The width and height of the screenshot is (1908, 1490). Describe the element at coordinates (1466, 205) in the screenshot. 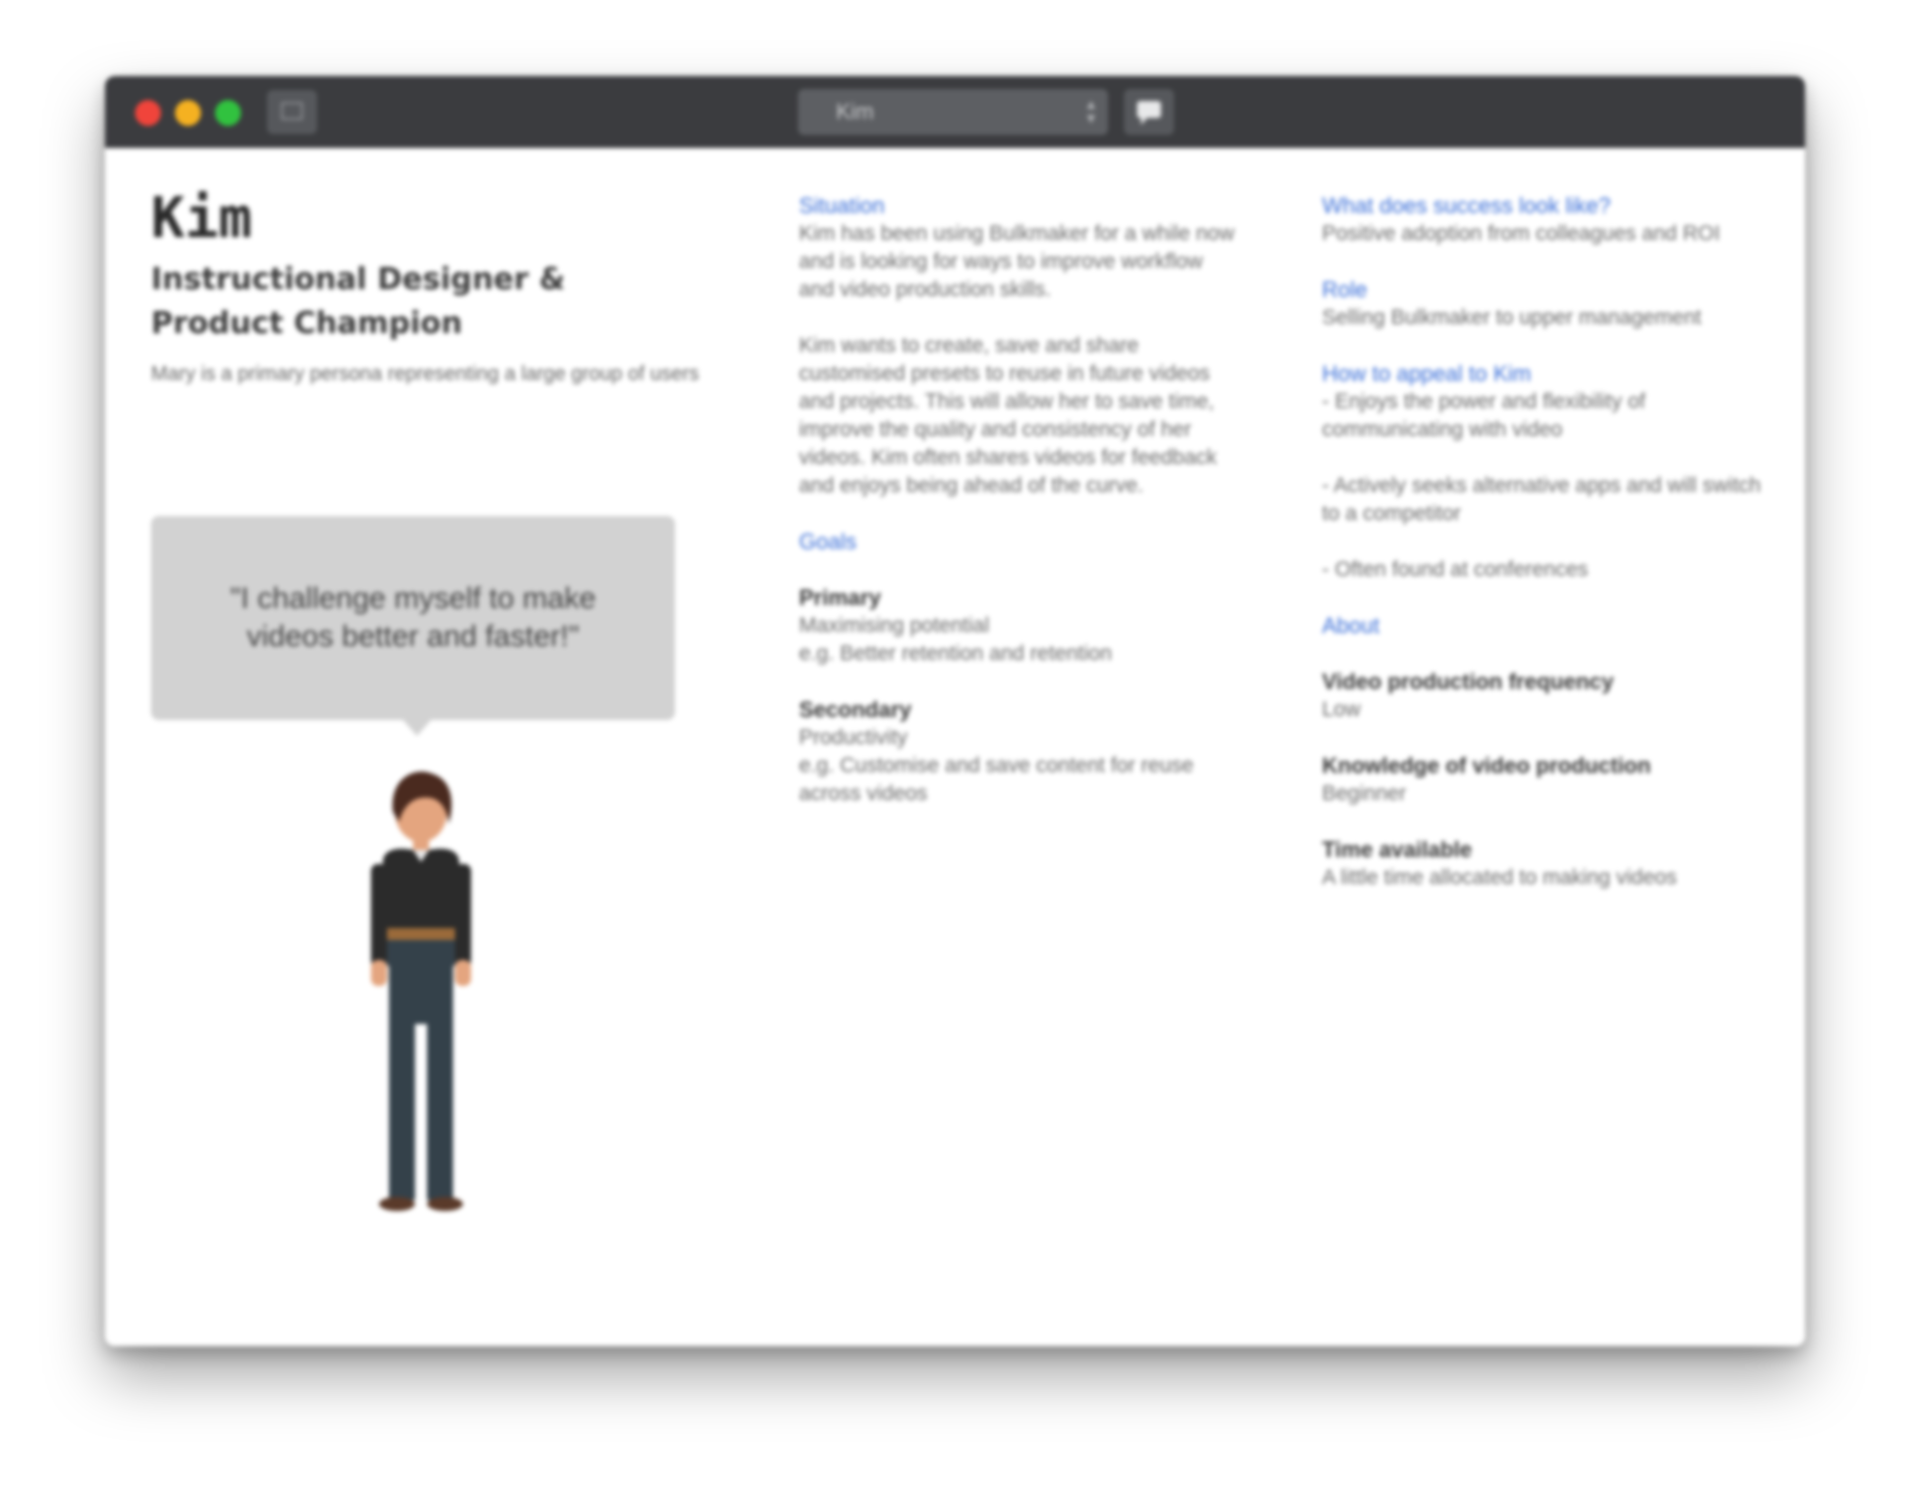

I see `success-heading: What does success look like?` at that location.